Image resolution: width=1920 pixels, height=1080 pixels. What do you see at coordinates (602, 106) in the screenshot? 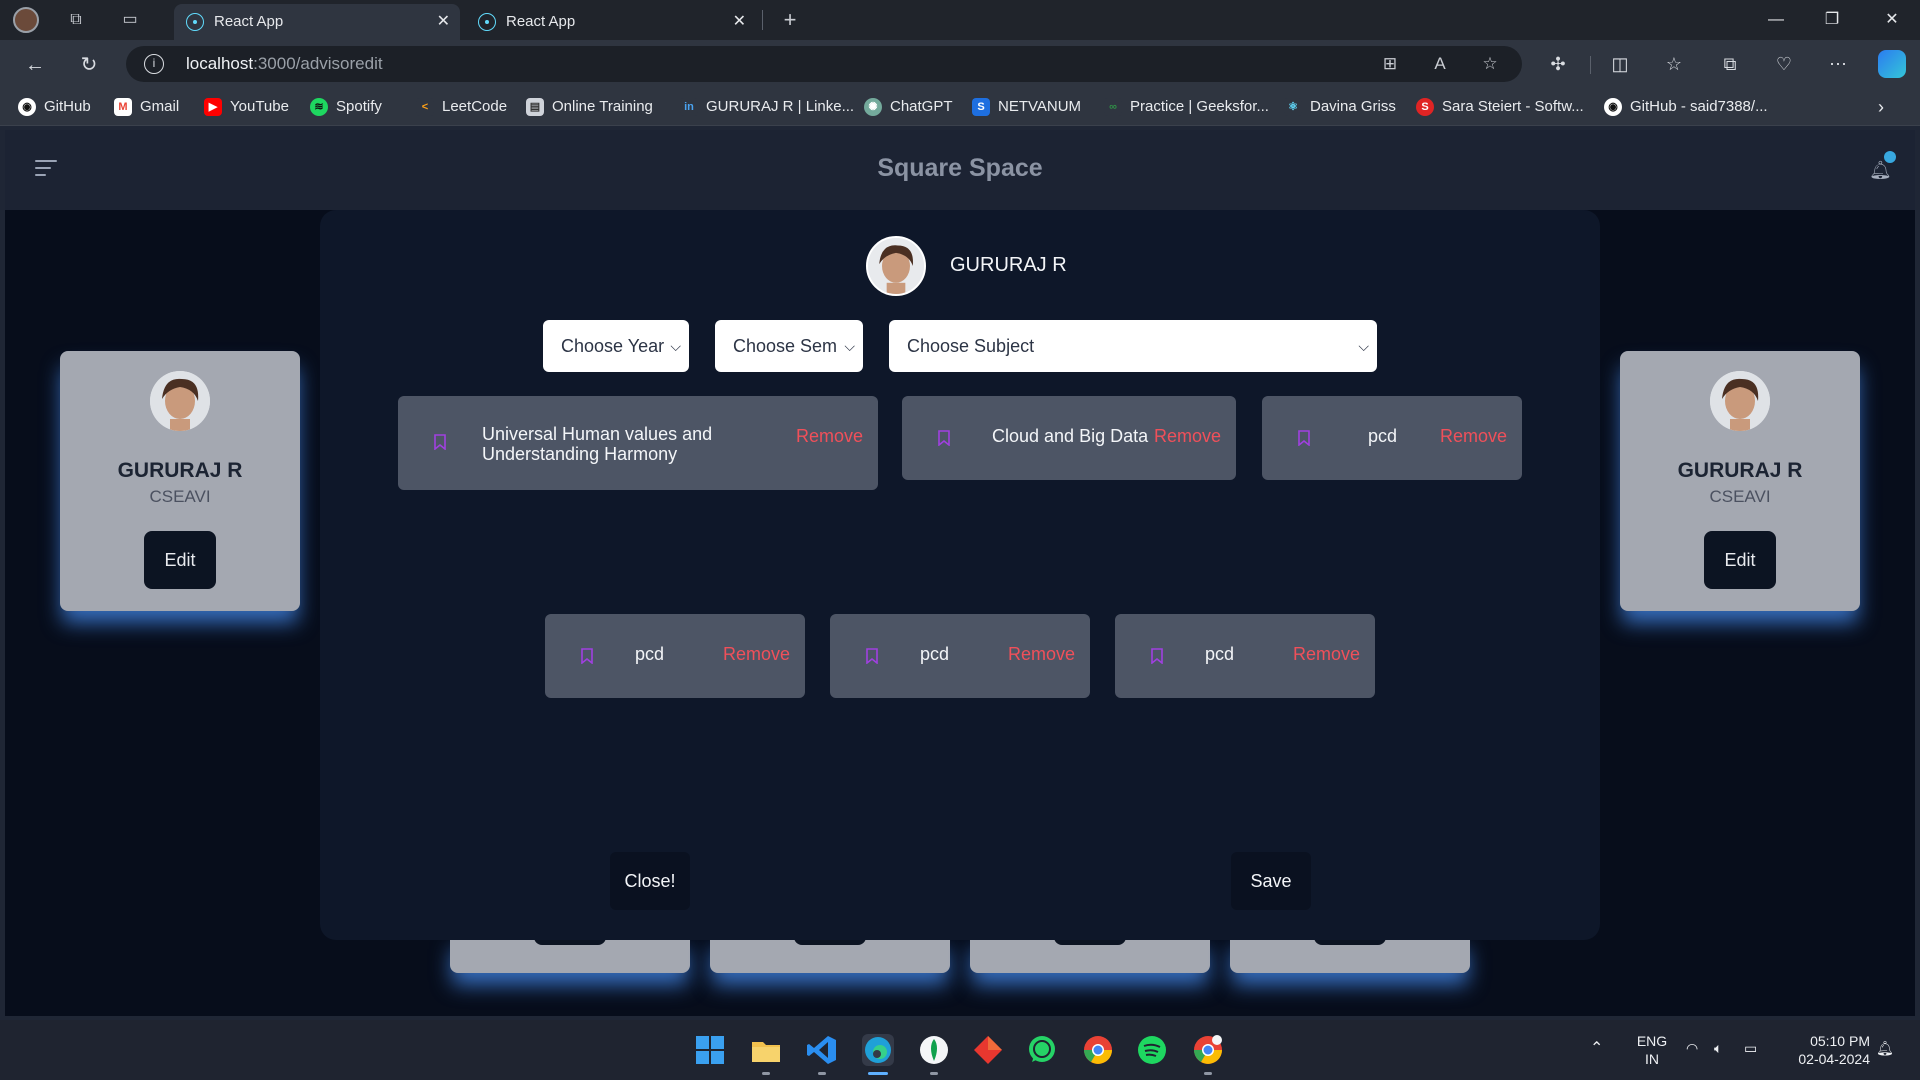
I see `bookmark-label: Online Training` at bounding box center [602, 106].